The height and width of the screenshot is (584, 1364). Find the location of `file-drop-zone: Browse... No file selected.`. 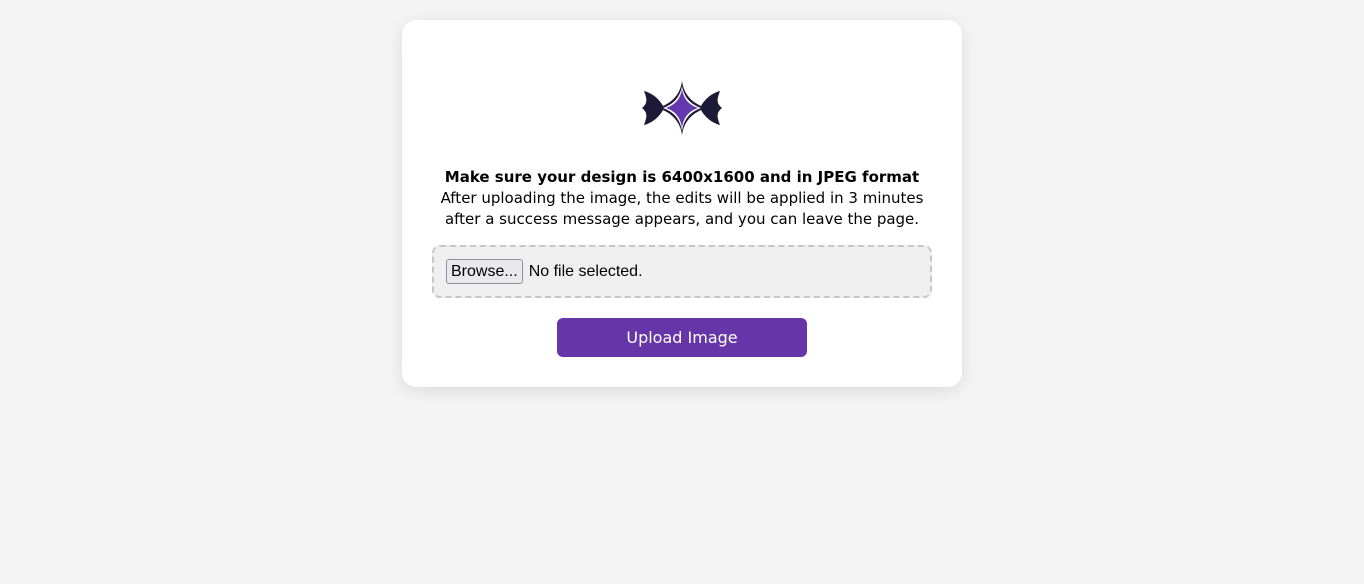

file-drop-zone: Browse... No file selected. is located at coordinates (682, 271).